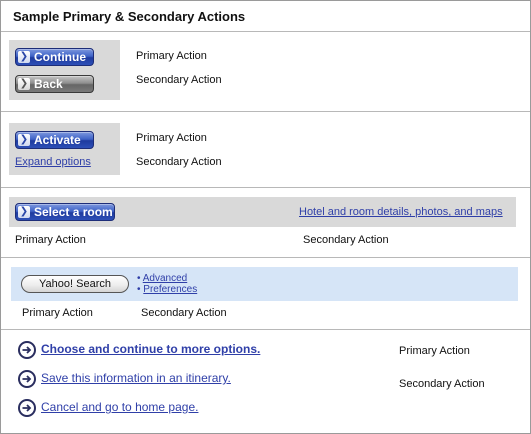 The image size is (531, 434). What do you see at coordinates (264, 284) in the screenshot?
I see `search-bar: Yahoo! Search • Advanced • Preferences` at bounding box center [264, 284].